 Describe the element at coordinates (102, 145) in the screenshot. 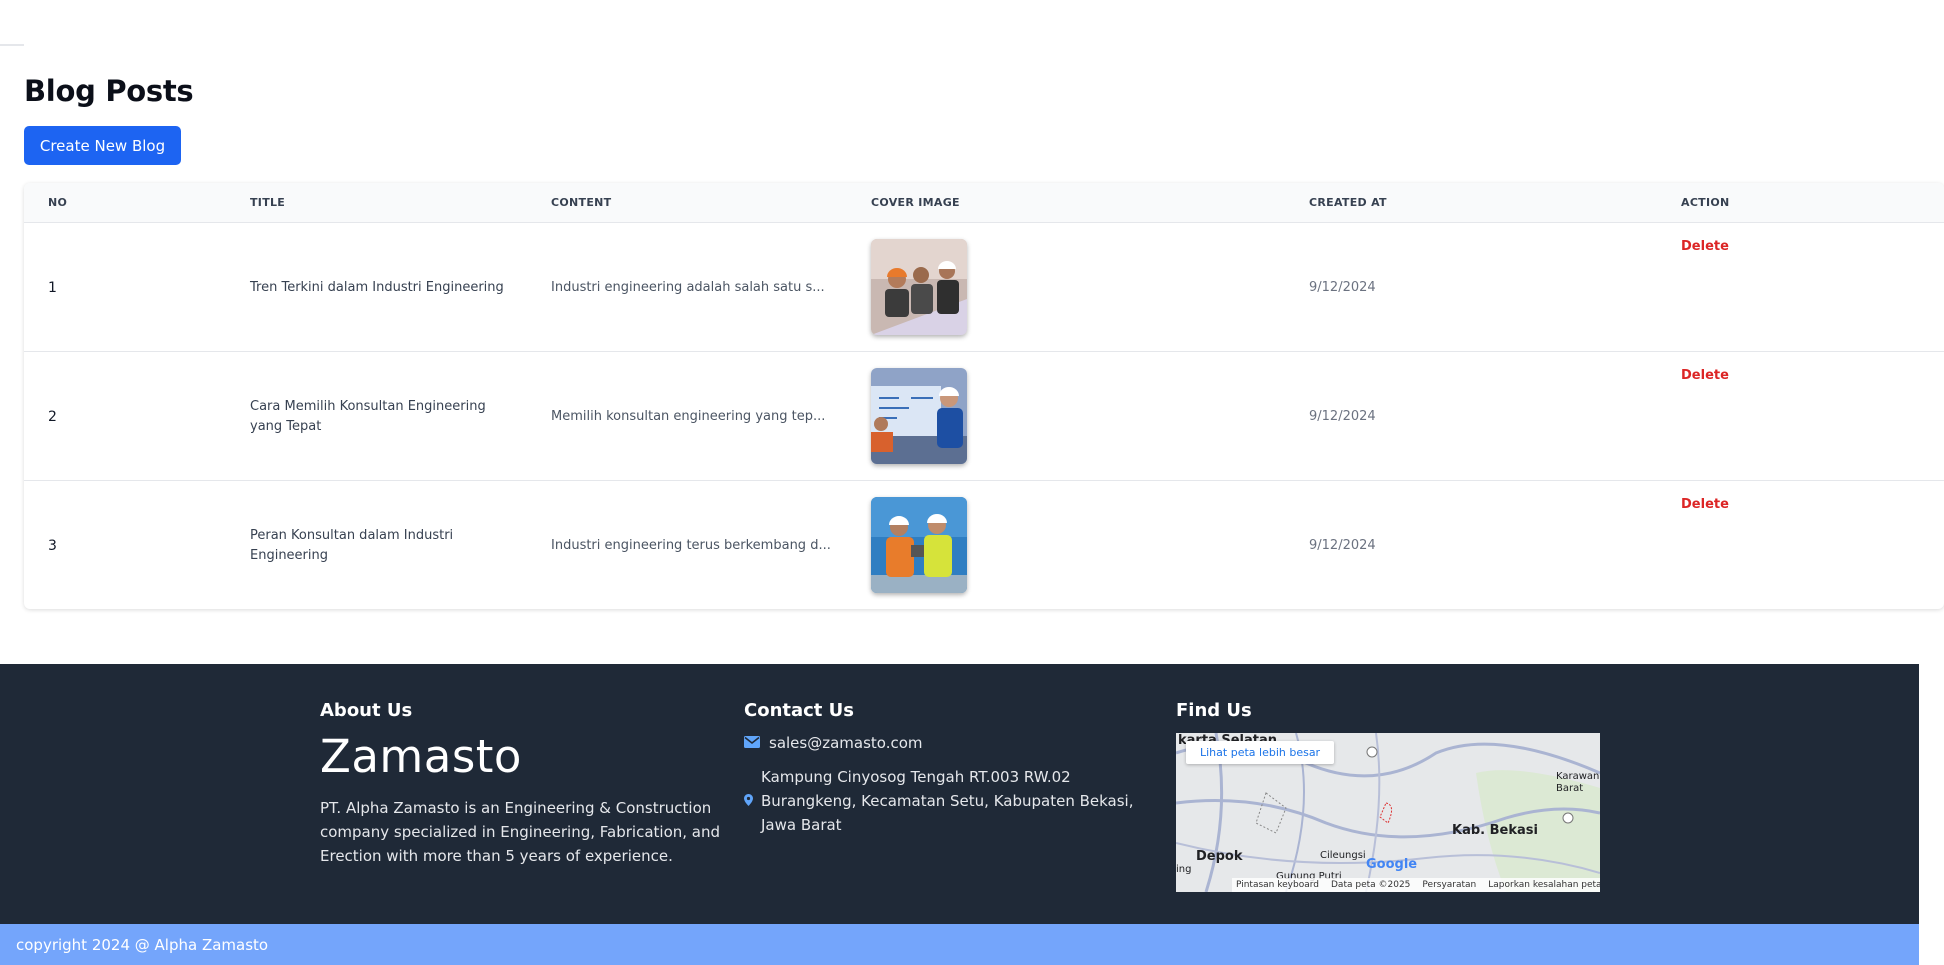

I see `create-new-blog-button: Create New Blog` at that location.